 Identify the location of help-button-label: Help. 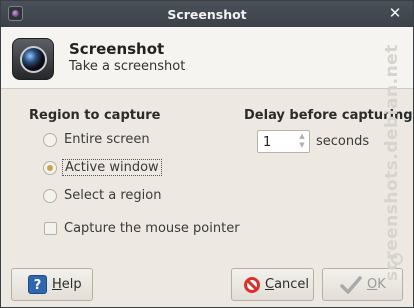
(67, 284).